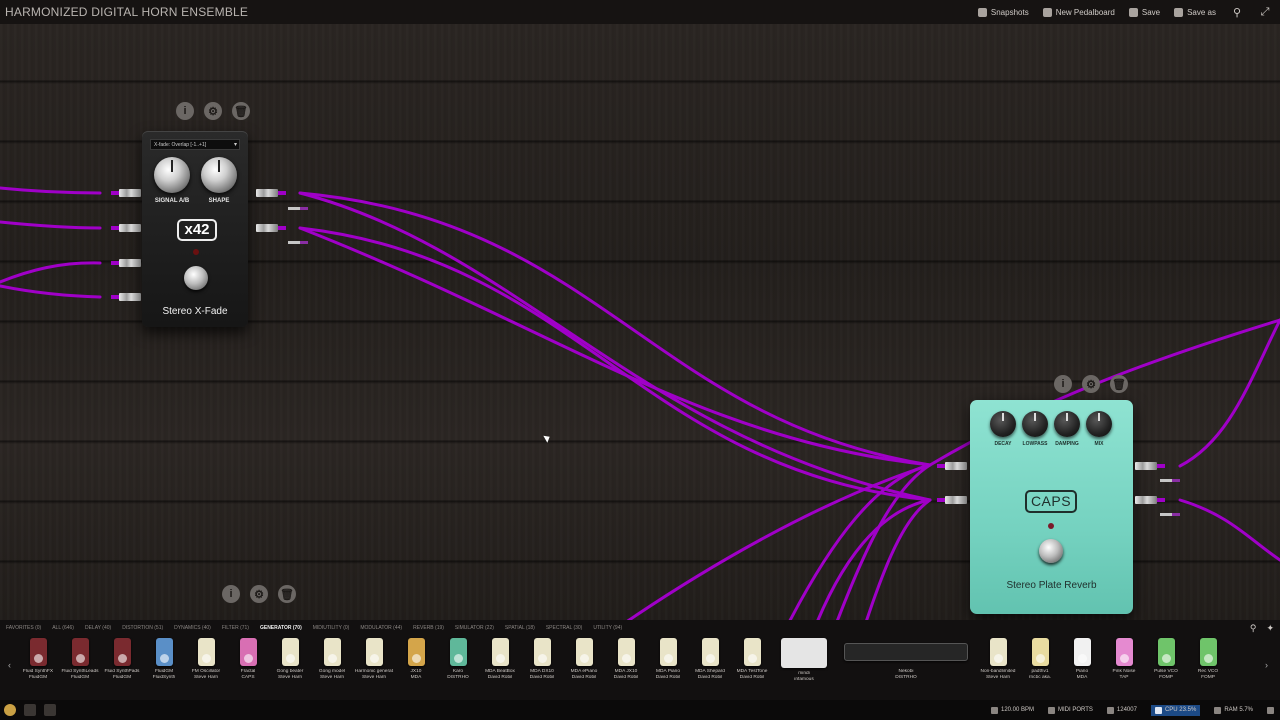 Image resolution: width=1280 pixels, height=720 pixels. What do you see at coordinates (206, 659) in the screenshot?
I see `plugin-item: FM Oscillator Steve Harri` at bounding box center [206, 659].